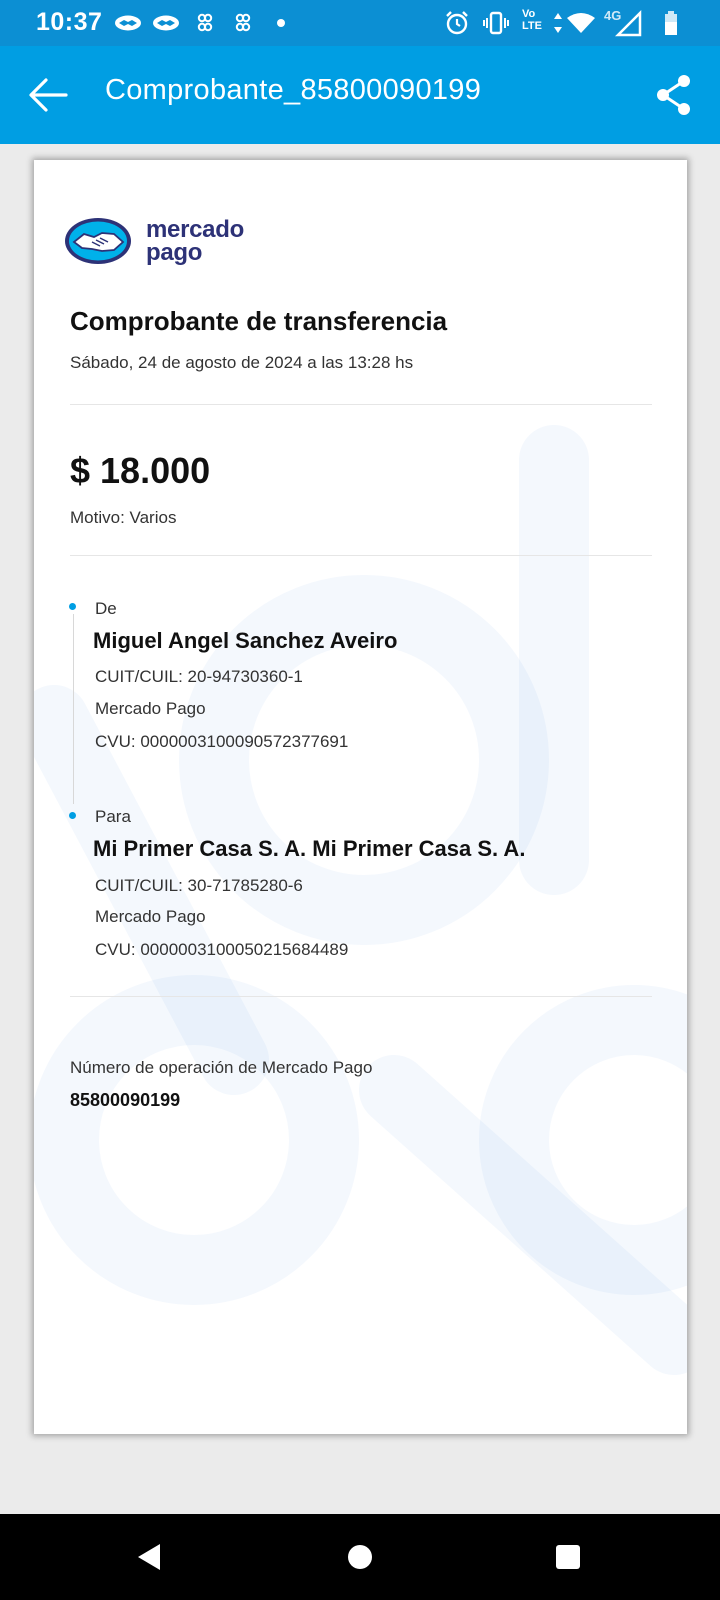 This screenshot has width=720, height=1600. I want to click on nav-home-button, so click(360, 1557).